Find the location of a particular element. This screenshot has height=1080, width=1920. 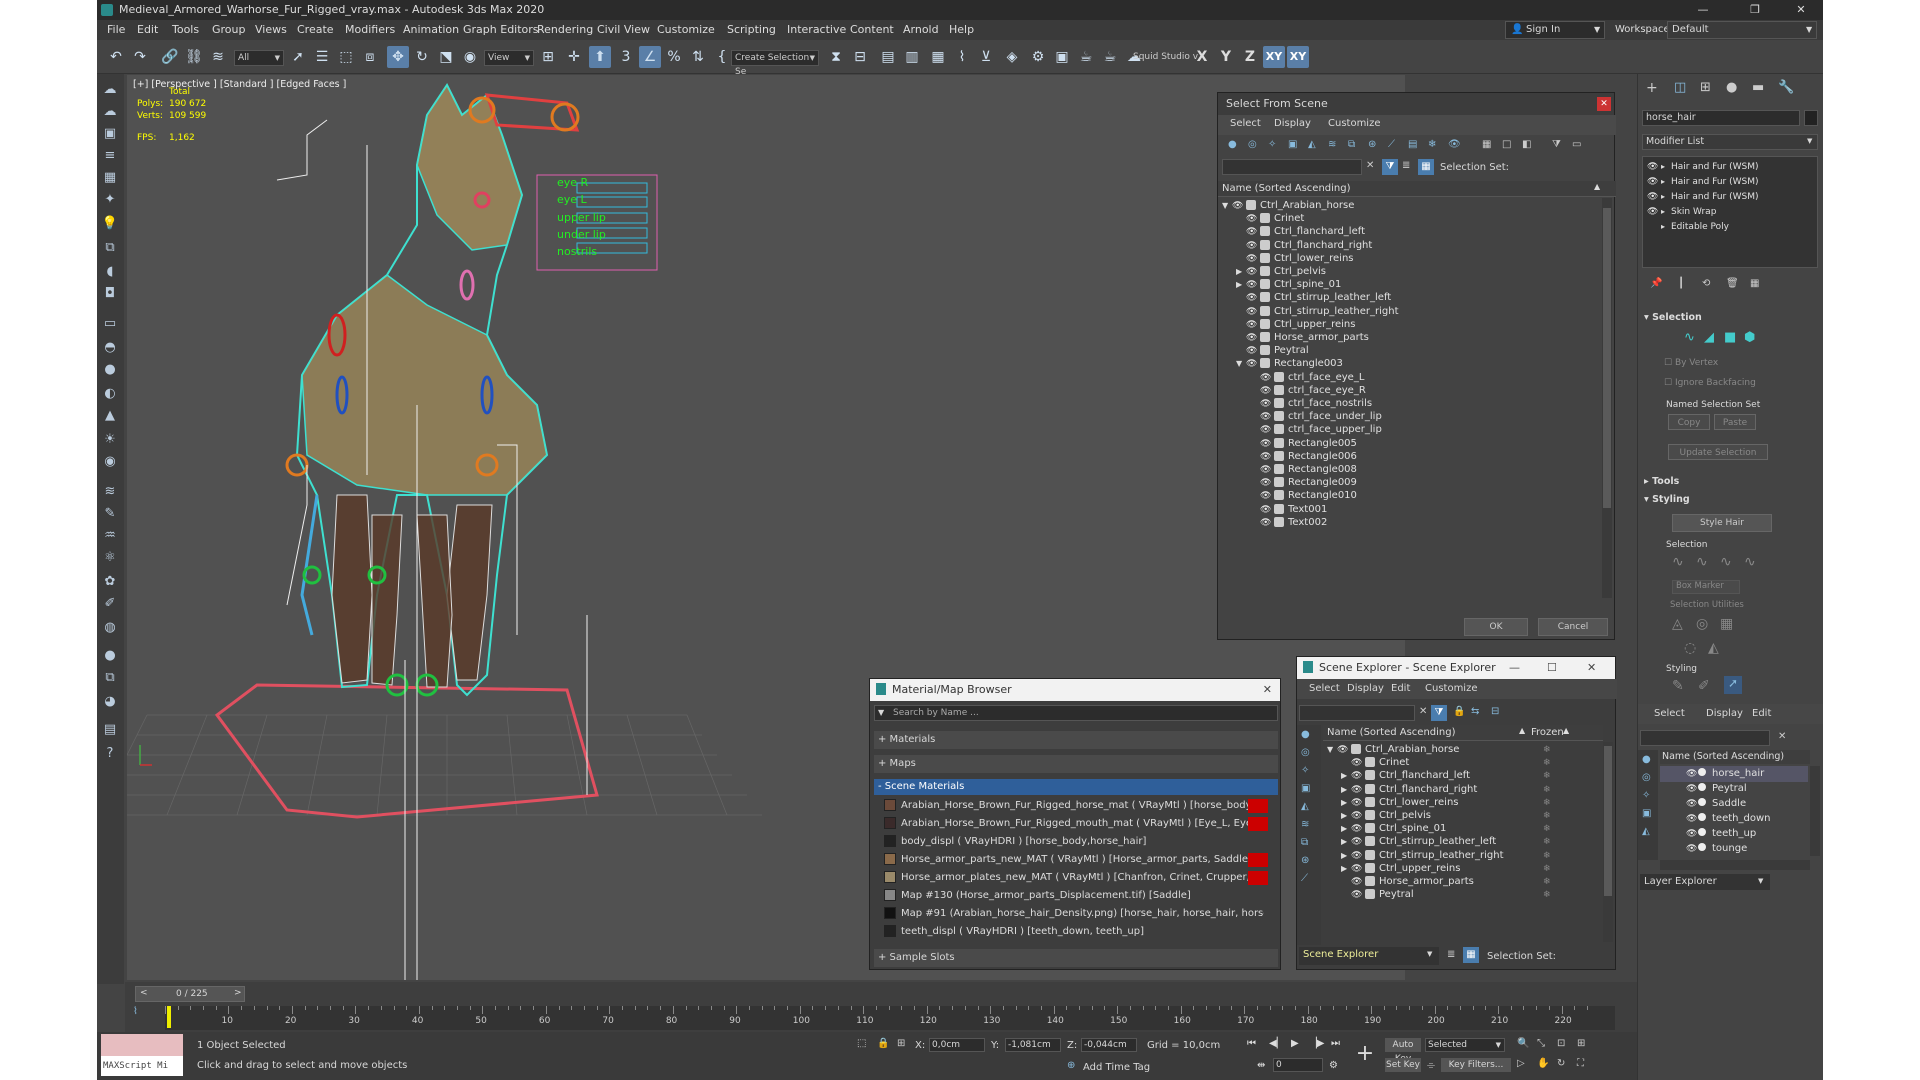

select-hair-ends-icon: ∿ is located at coordinates (1678, 562).